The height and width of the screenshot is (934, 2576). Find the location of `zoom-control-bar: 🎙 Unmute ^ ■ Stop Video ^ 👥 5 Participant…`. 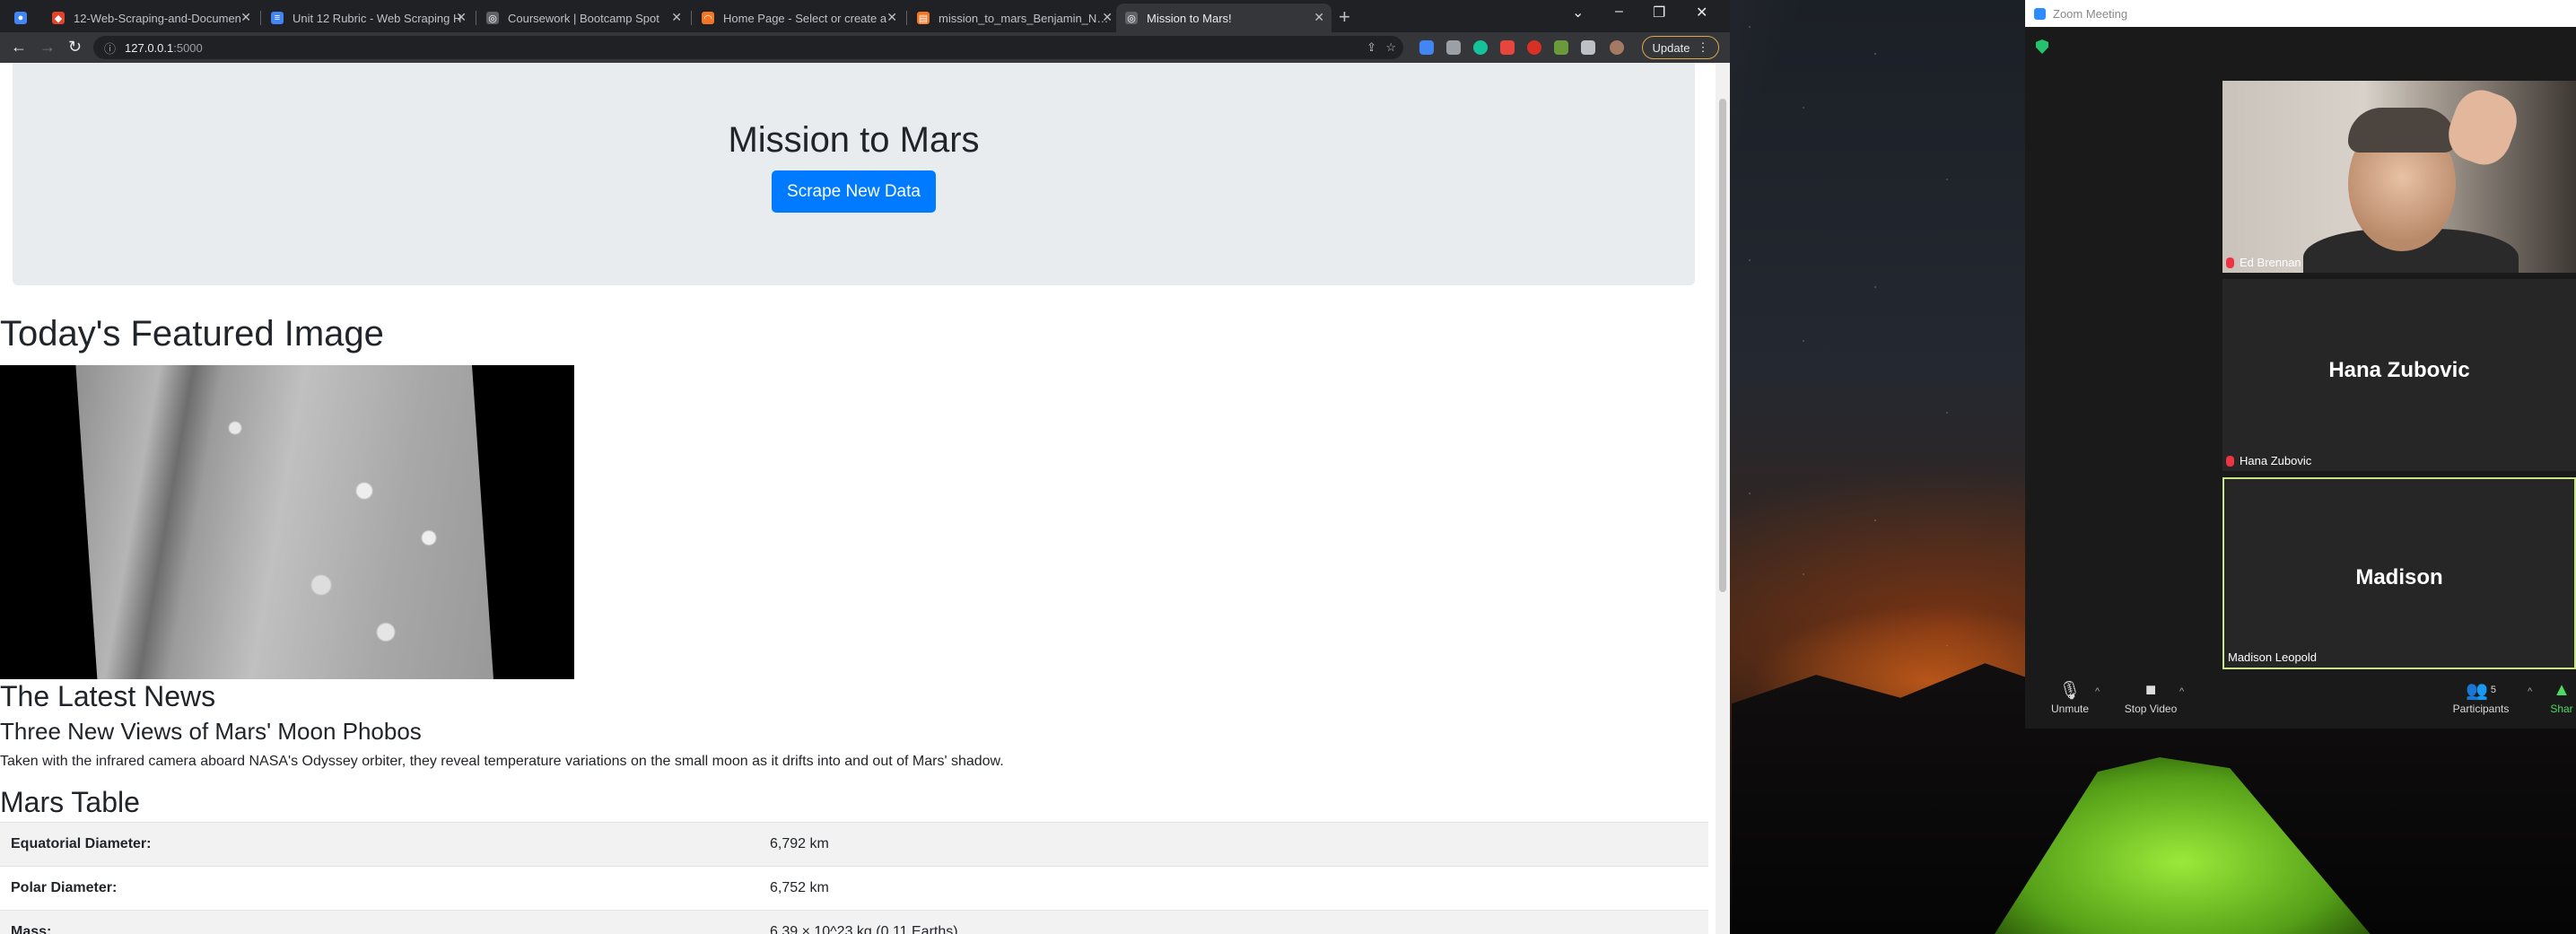

zoom-control-bar: 🎙 Unmute ^ ■ Stop Video ^ 👥 5 Participant… is located at coordinates (2301, 703).